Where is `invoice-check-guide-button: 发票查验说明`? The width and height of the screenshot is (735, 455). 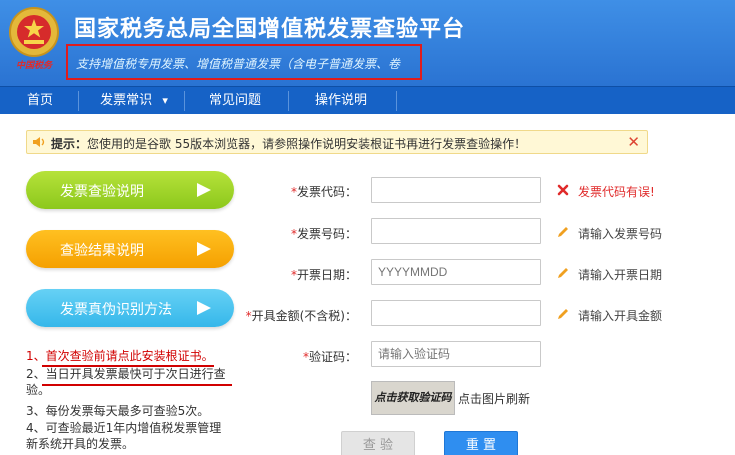
invoice-check-guide-button: 发票查验说明 is located at coordinates (130, 190).